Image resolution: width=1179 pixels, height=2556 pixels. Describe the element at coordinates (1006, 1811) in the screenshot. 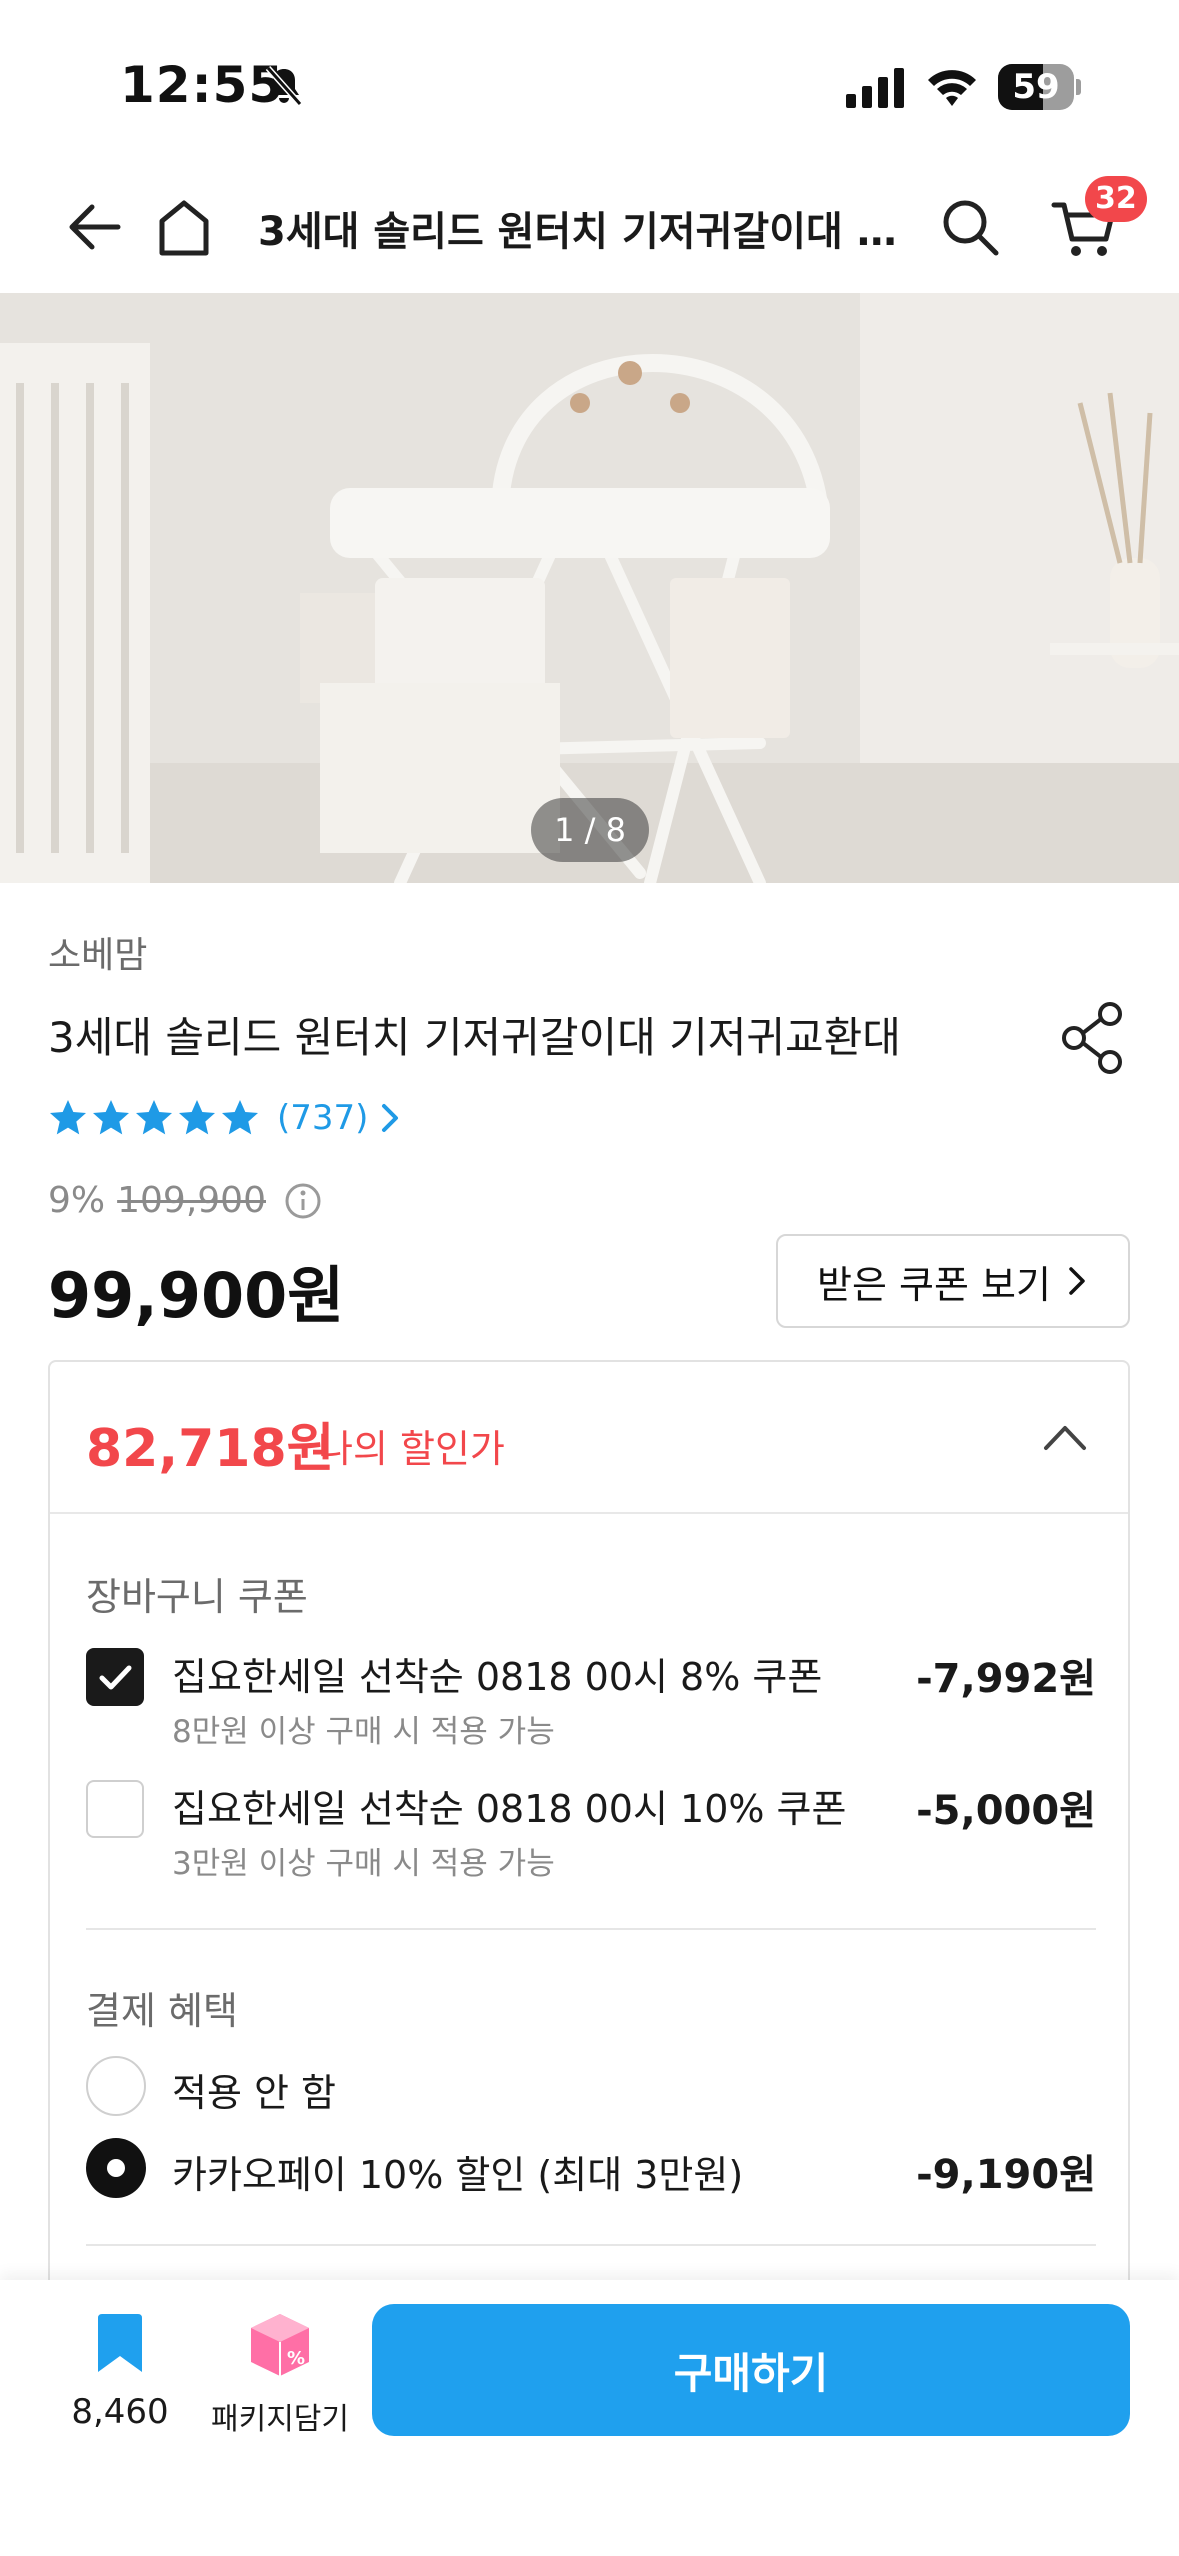

I see `coupon-amount: -5,000원` at that location.